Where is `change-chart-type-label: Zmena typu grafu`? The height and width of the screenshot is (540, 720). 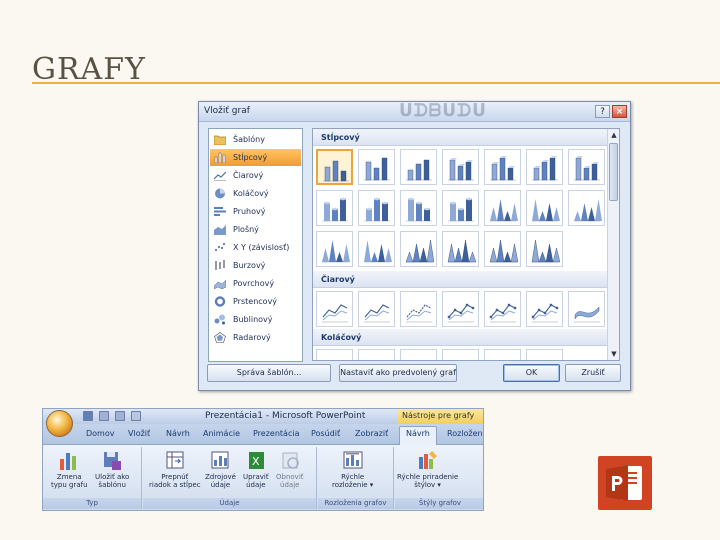 change-chart-type-label: Zmena typu grafu is located at coordinates (69, 481).